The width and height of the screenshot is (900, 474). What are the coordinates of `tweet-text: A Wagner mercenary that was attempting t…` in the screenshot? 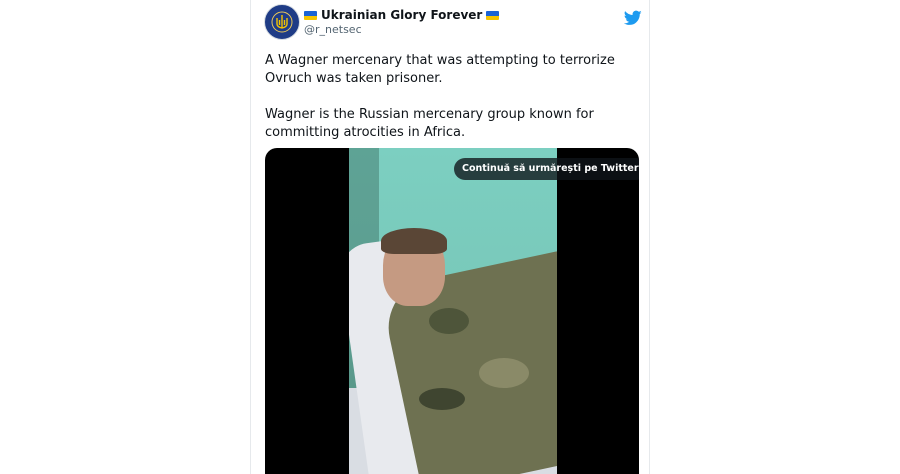 It's located at (451, 106).